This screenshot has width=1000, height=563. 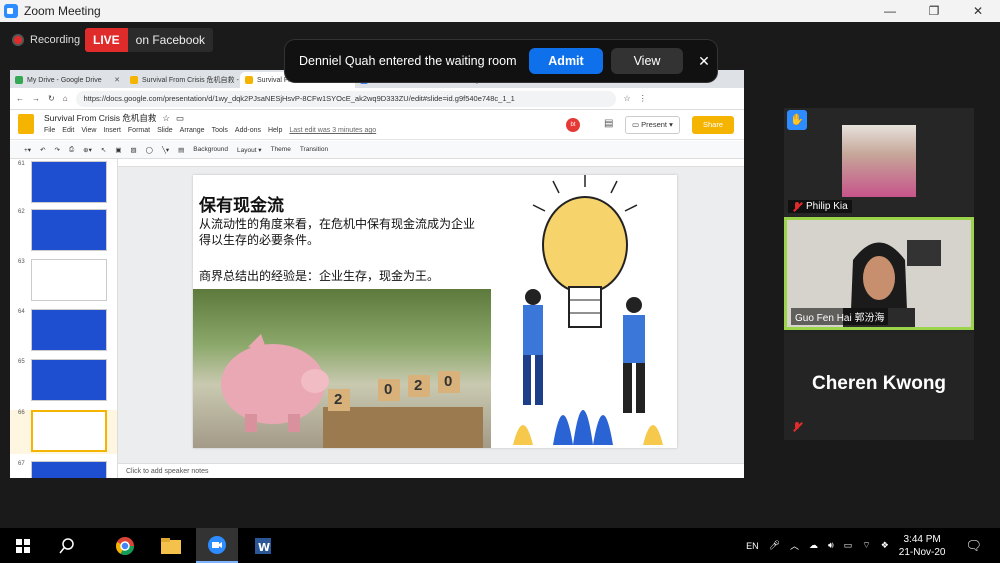 I want to click on star-icon: ☆, so click(x=166, y=118).